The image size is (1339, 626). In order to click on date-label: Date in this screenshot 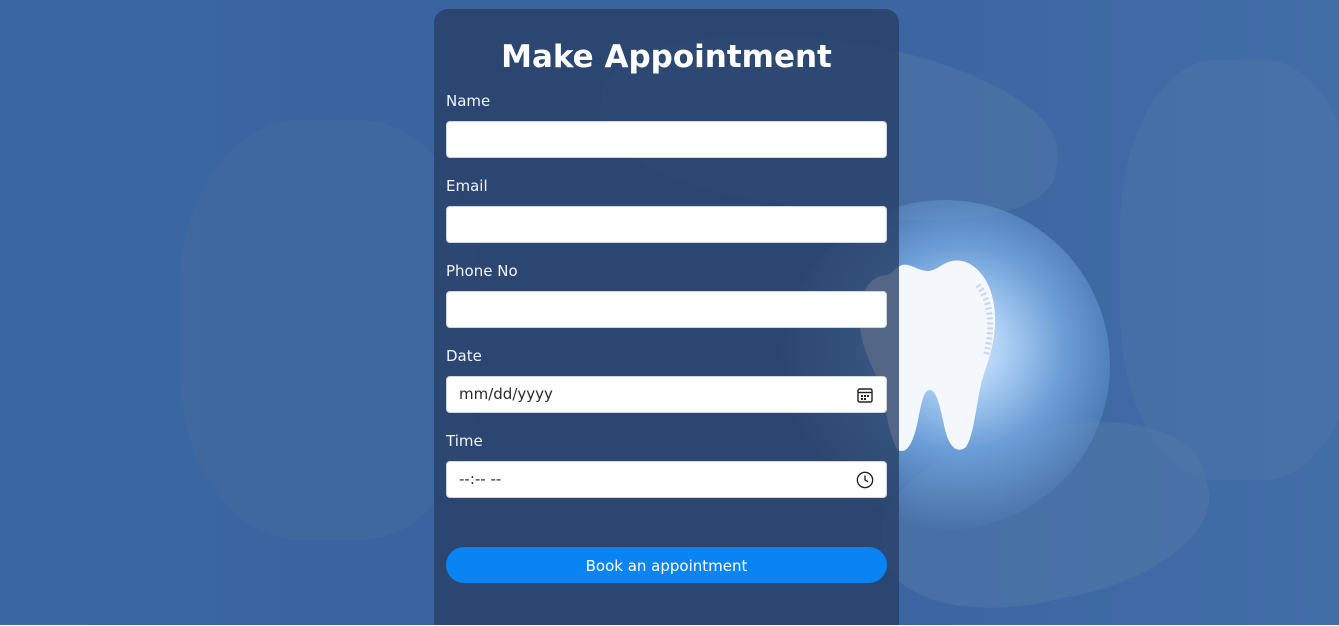, I will do `click(464, 356)`.